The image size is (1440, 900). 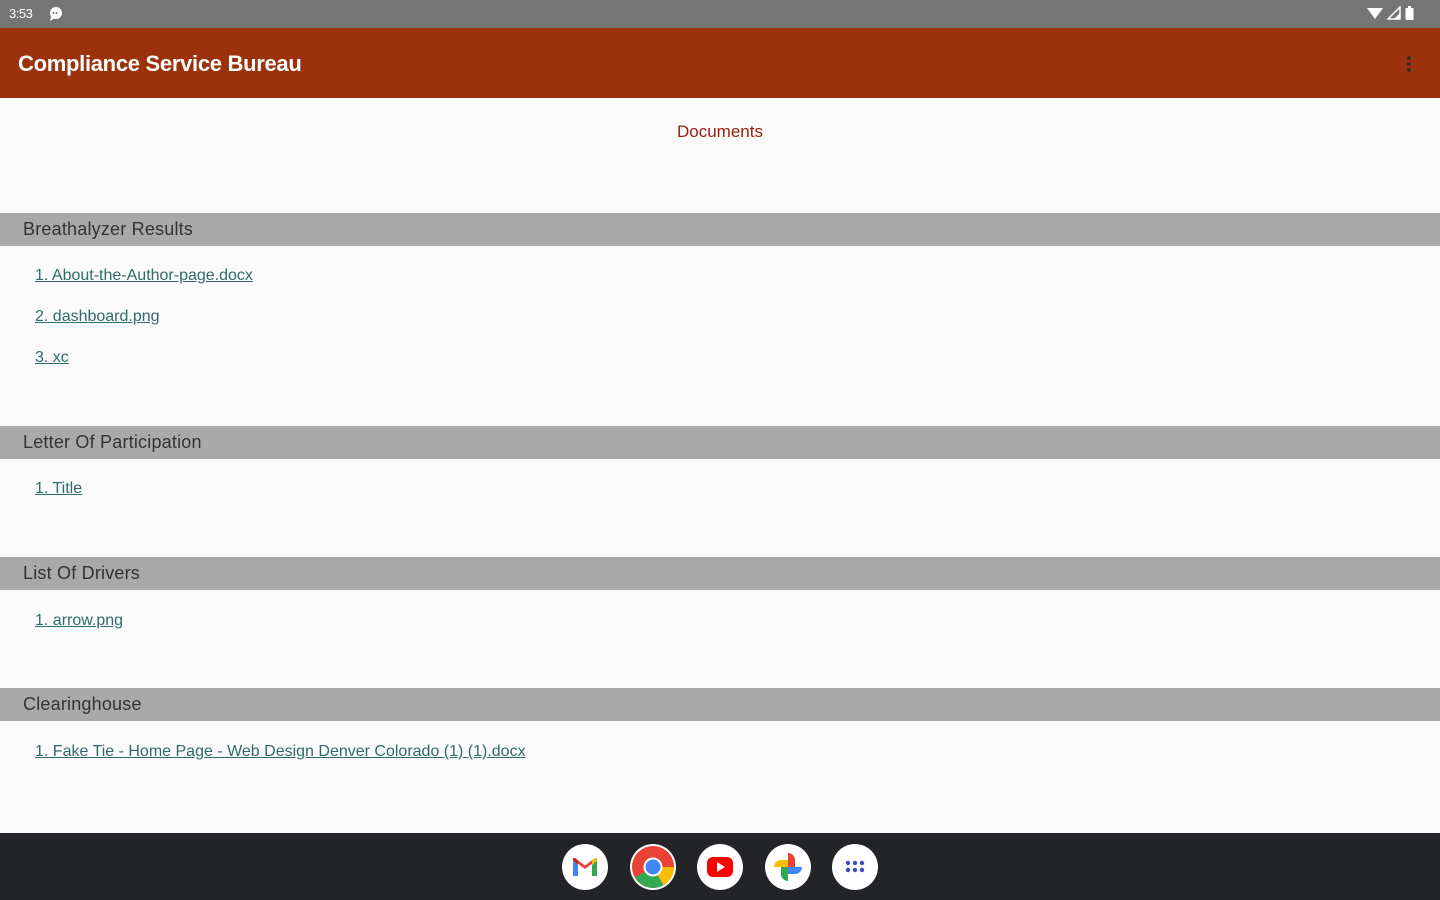 What do you see at coordinates (653, 867) in the screenshot?
I see `chrome-icon` at bounding box center [653, 867].